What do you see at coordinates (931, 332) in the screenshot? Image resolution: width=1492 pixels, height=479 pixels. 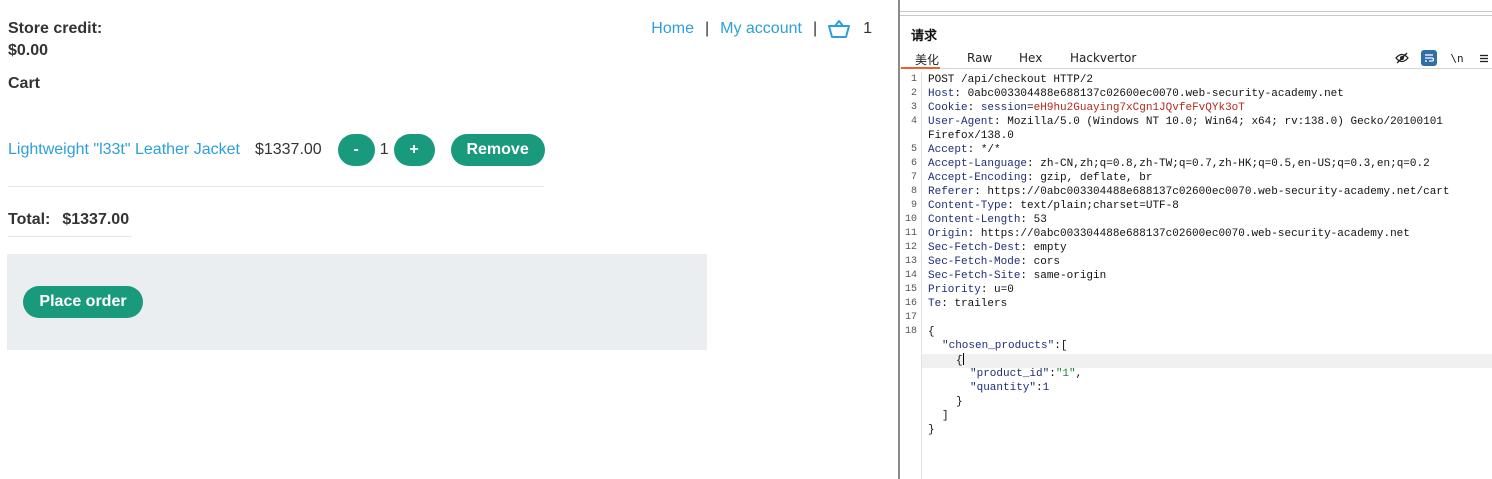 I see `json-open-brace: {` at bounding box center [931, 332].